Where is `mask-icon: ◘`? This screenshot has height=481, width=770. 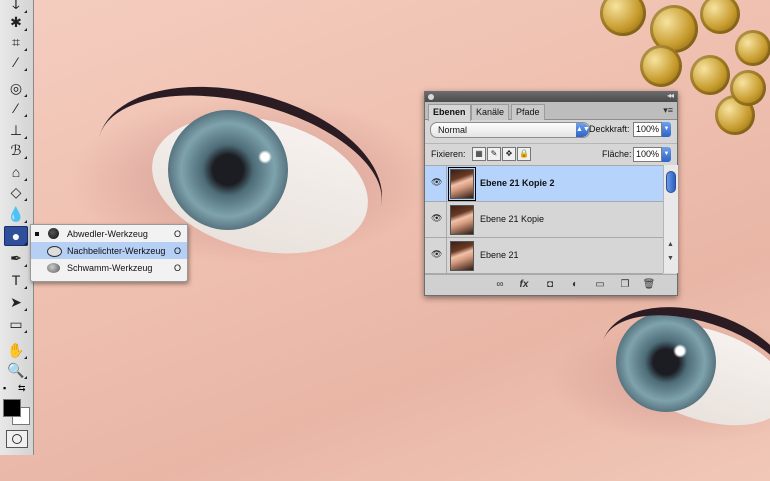
mask-icon: ◘ is located at coordinates (550, 285).